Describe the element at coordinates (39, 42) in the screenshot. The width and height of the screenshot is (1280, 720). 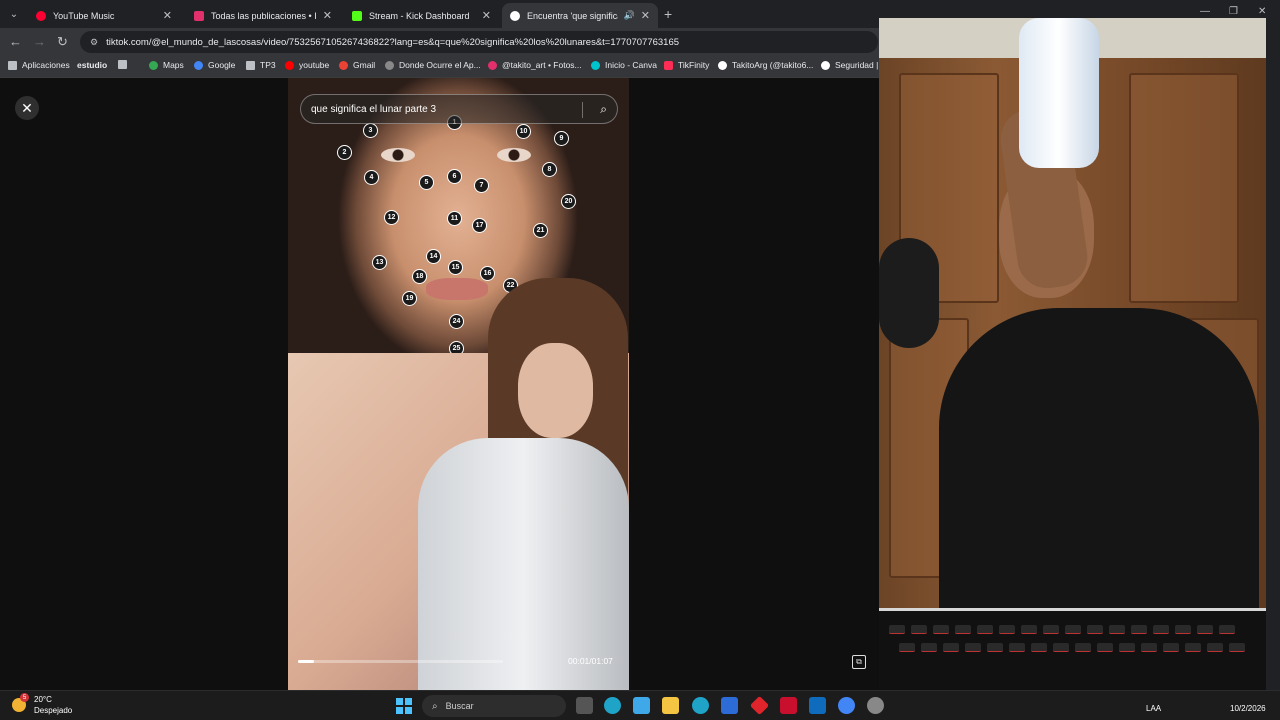
I see `forward-arrow-icon: →` at that location.